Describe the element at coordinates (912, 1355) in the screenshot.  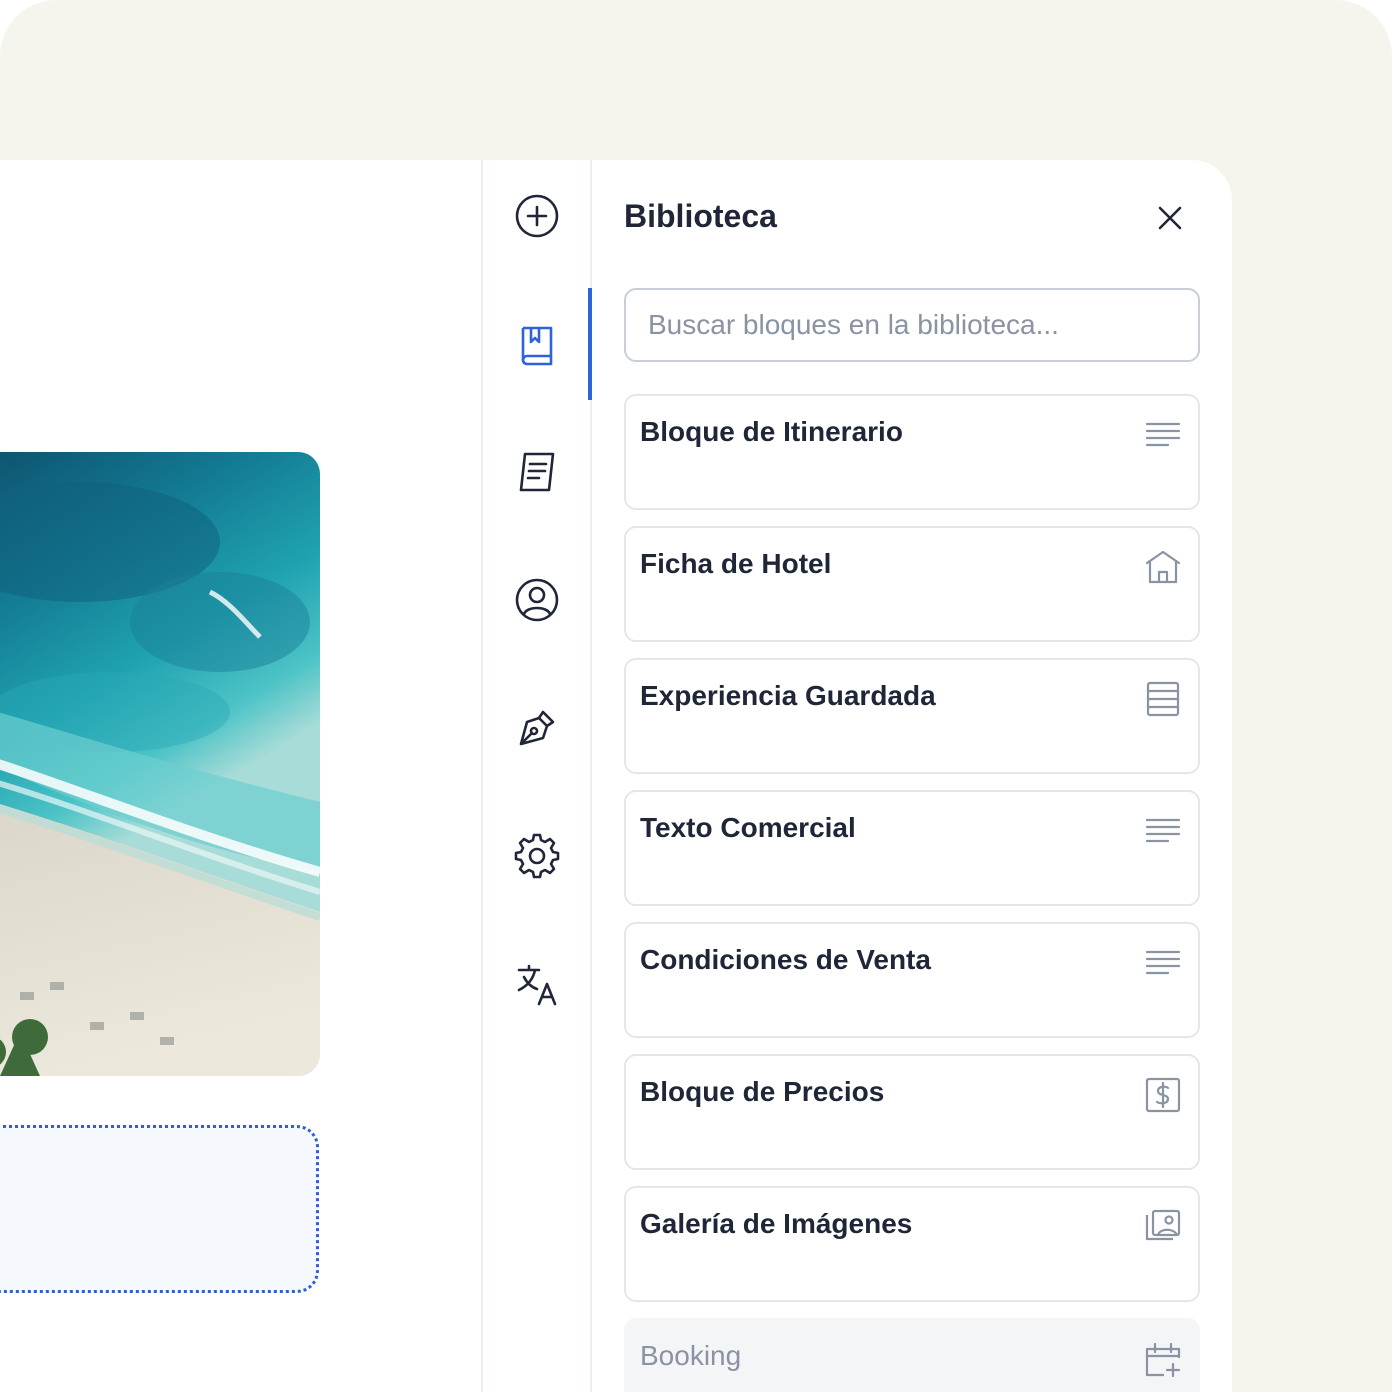
I see `library-block-item-disabled: Booking` at that location.